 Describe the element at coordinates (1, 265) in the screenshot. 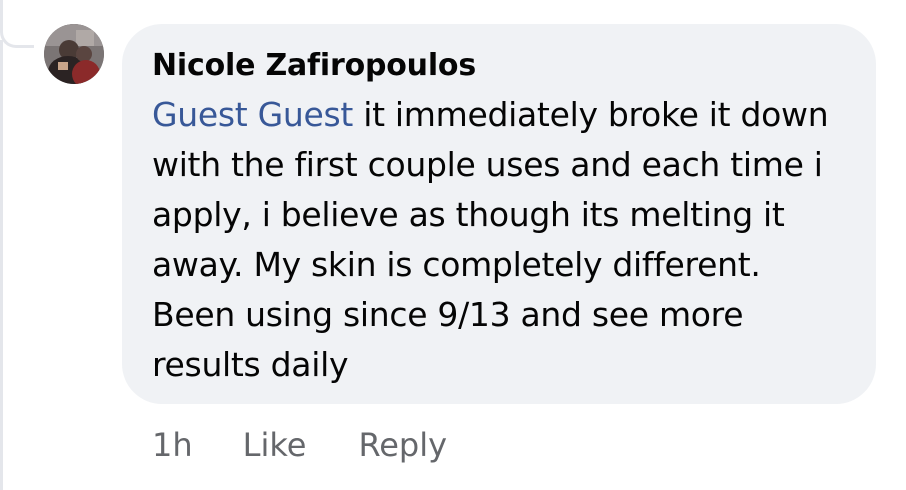

I see `thread-line` at that location.